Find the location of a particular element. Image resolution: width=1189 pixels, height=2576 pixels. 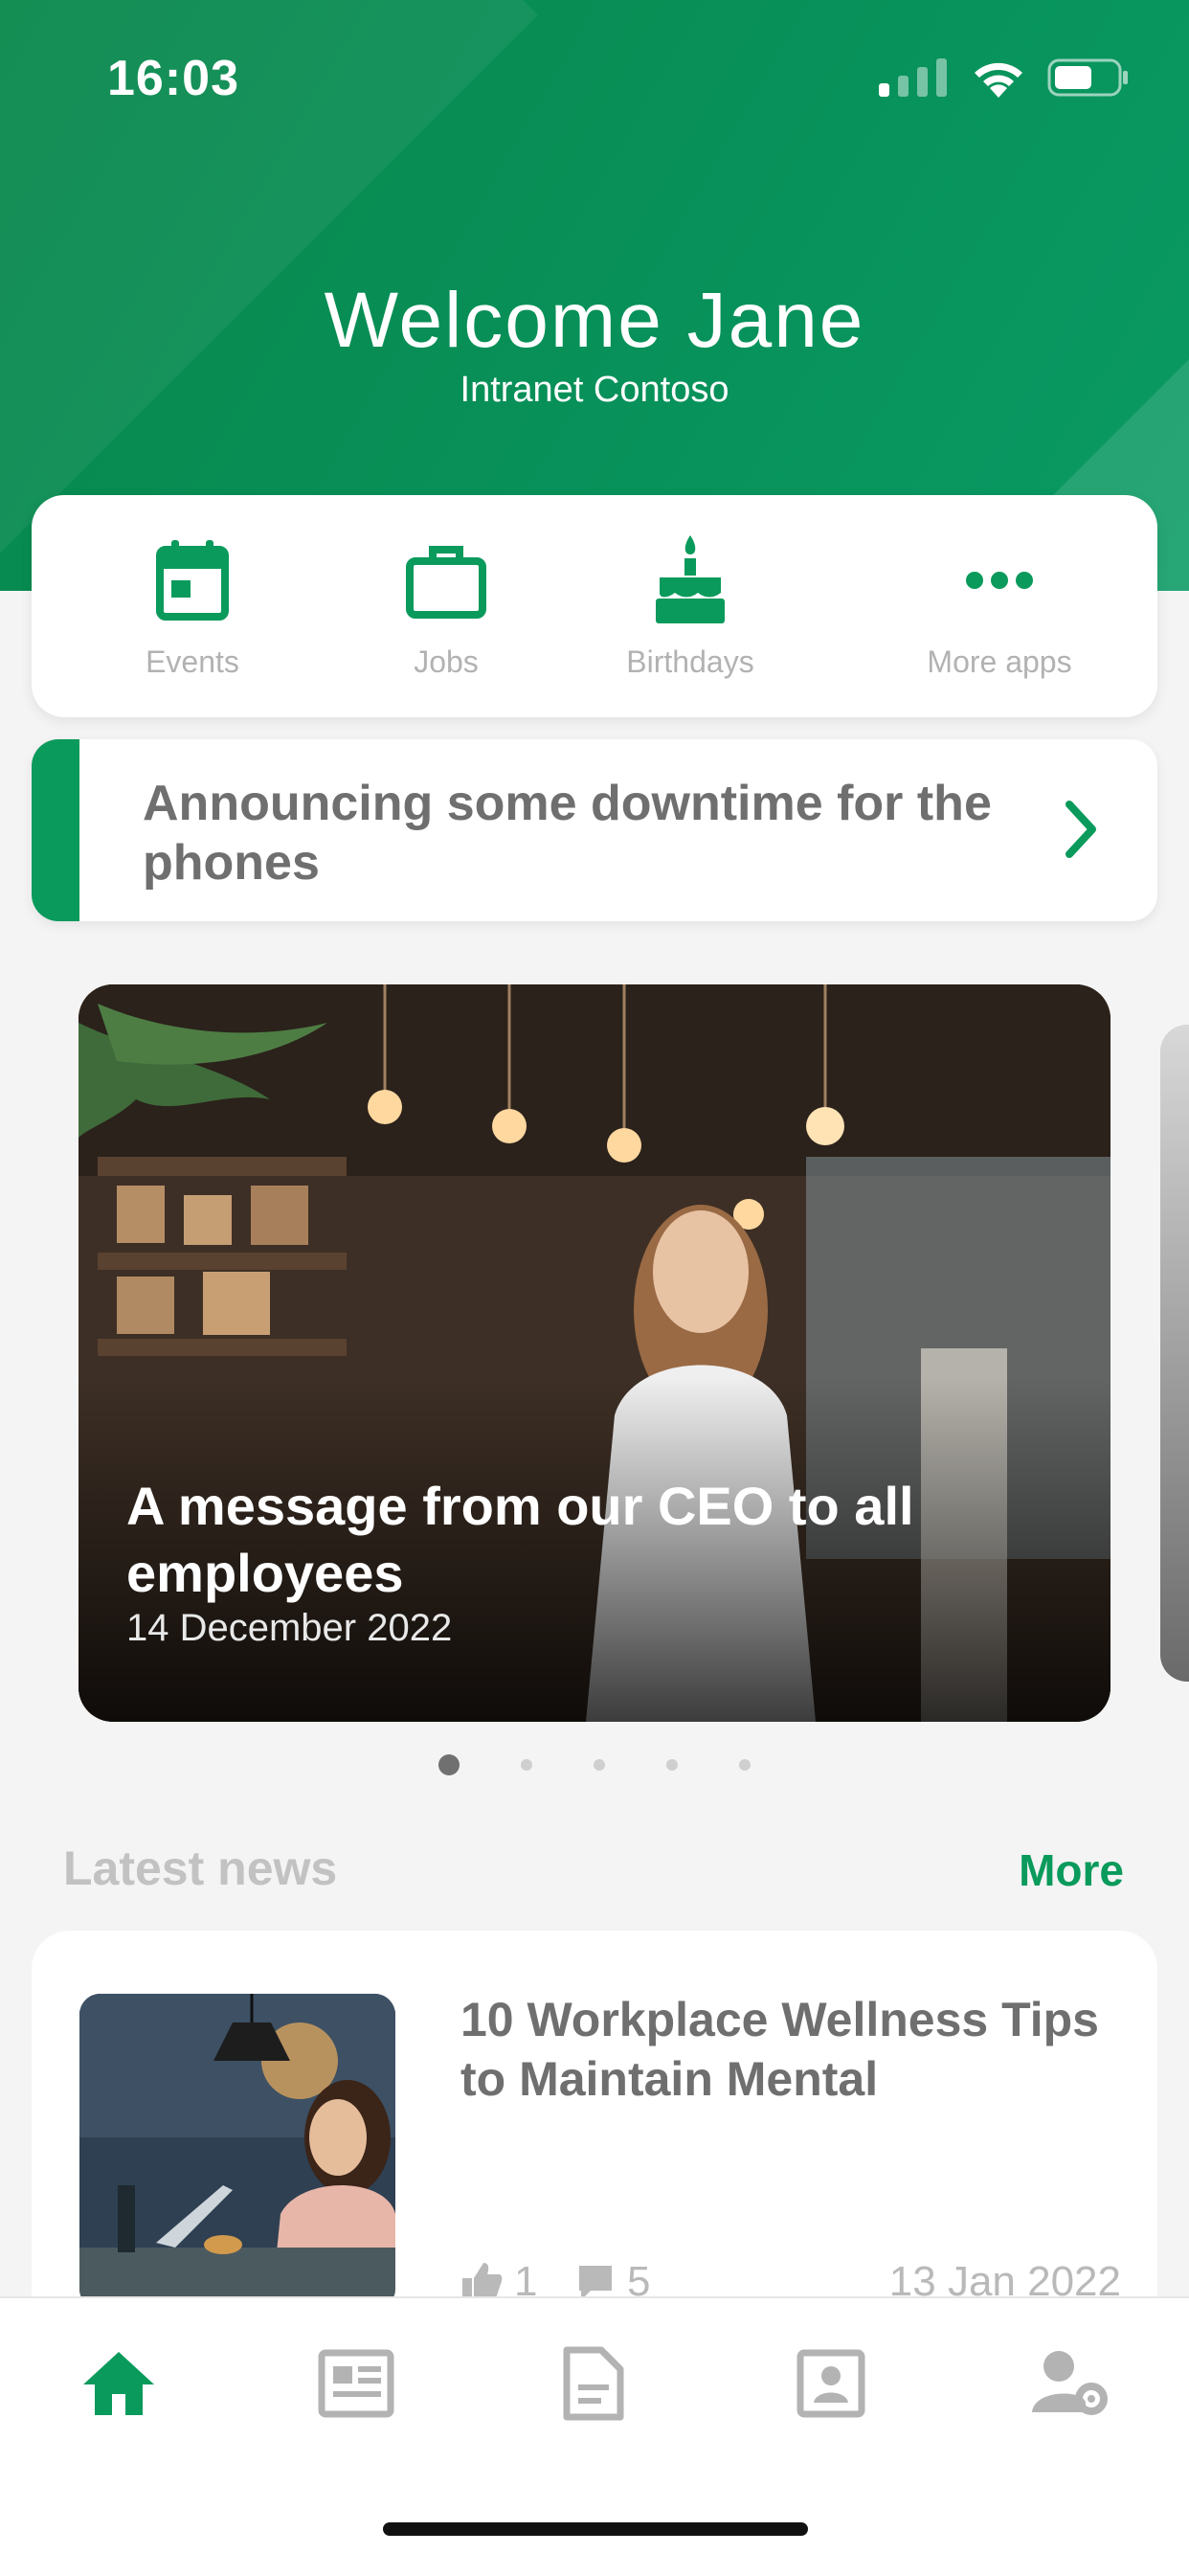

news-thumbnail-image is located at coordinates (237, 2152).